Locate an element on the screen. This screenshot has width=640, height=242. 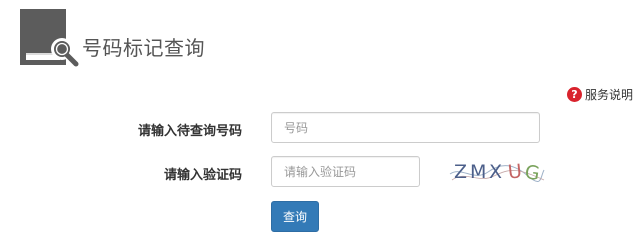
captcha-char: X is located at coordinates (495, 172).